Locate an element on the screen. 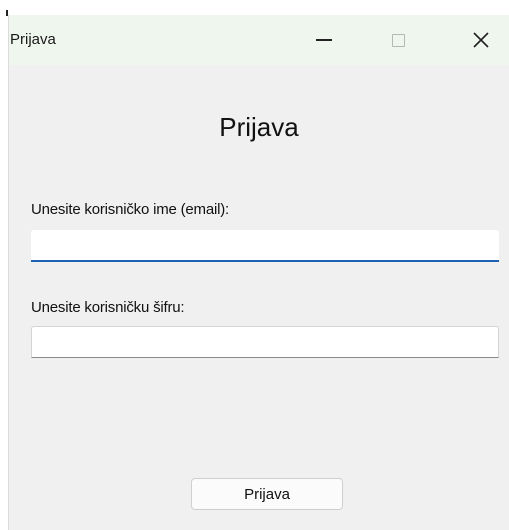 This screenshot has width=509, height=530. login-button: Prijava is located at coordinates (267, 494).